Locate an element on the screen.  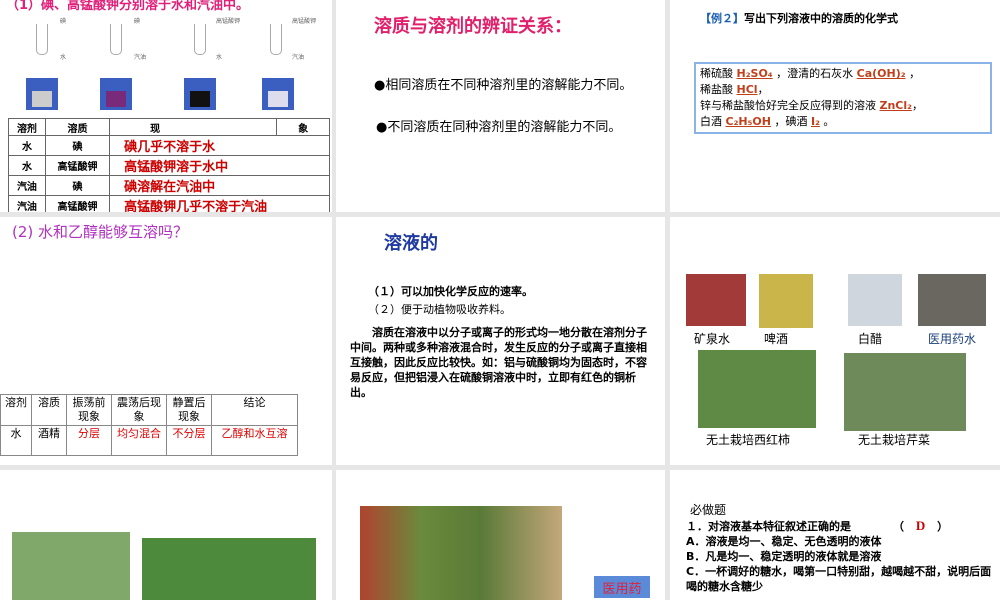
bullet: ●不同溶质在同种溶剂里的溶解能力不同。 is located at coordinates (499, 127).